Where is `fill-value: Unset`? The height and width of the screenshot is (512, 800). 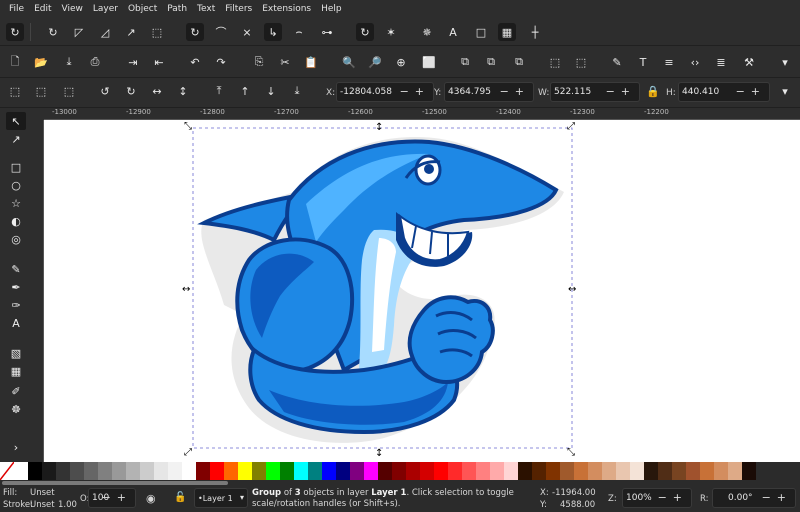
fill-value: Unset is located at coordinates (42, 493).